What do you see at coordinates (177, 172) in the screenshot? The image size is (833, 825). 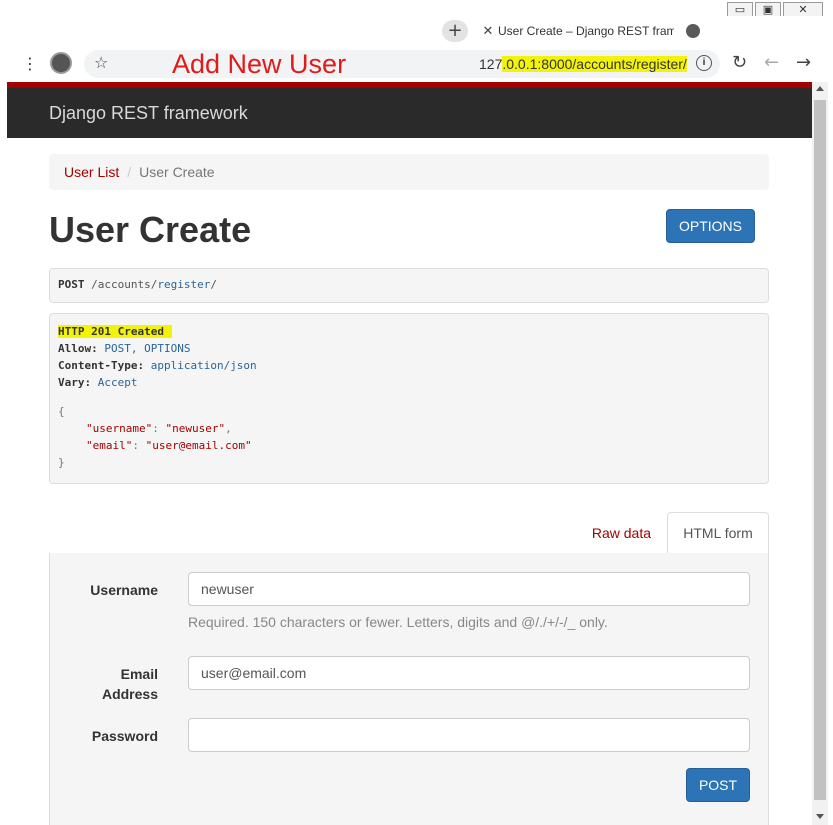 I see `breadcrumb-current: User Create` at bounding box center [177, 172].